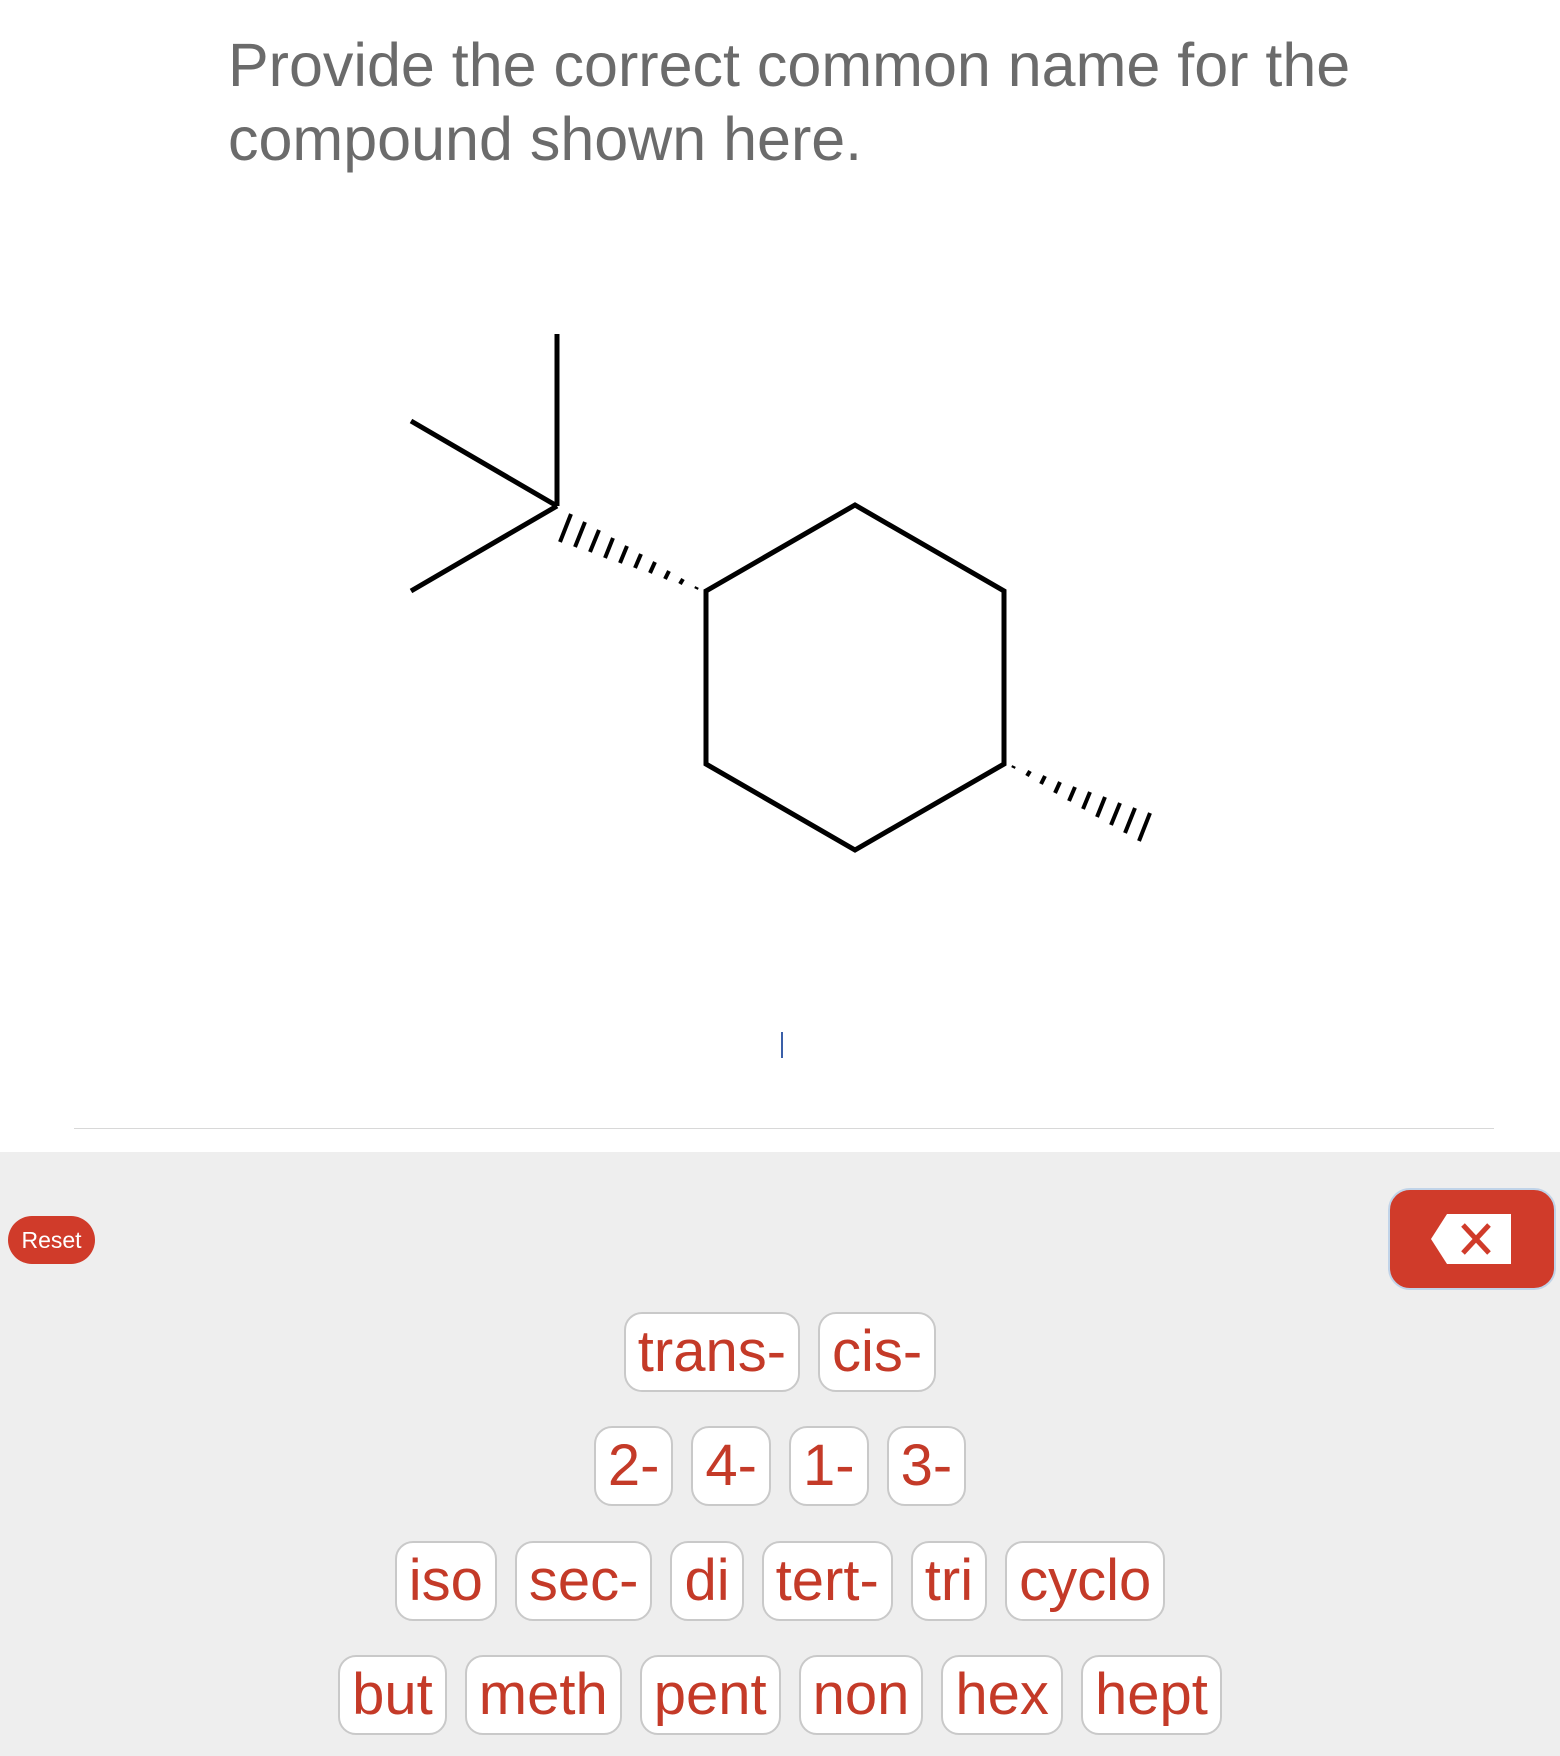  What do you see at coordinates (707, 1581) in the screenshot?
I see `key-di: di` at bounding box center [707, 1581].